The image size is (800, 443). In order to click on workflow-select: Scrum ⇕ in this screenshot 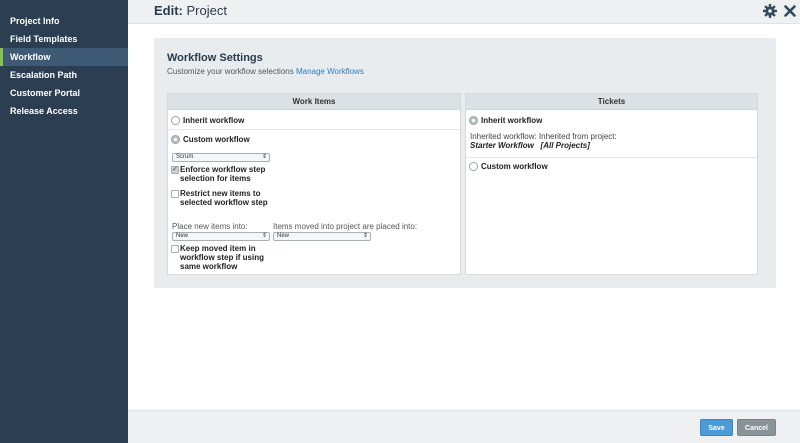, I will do `click(221, 157)`.